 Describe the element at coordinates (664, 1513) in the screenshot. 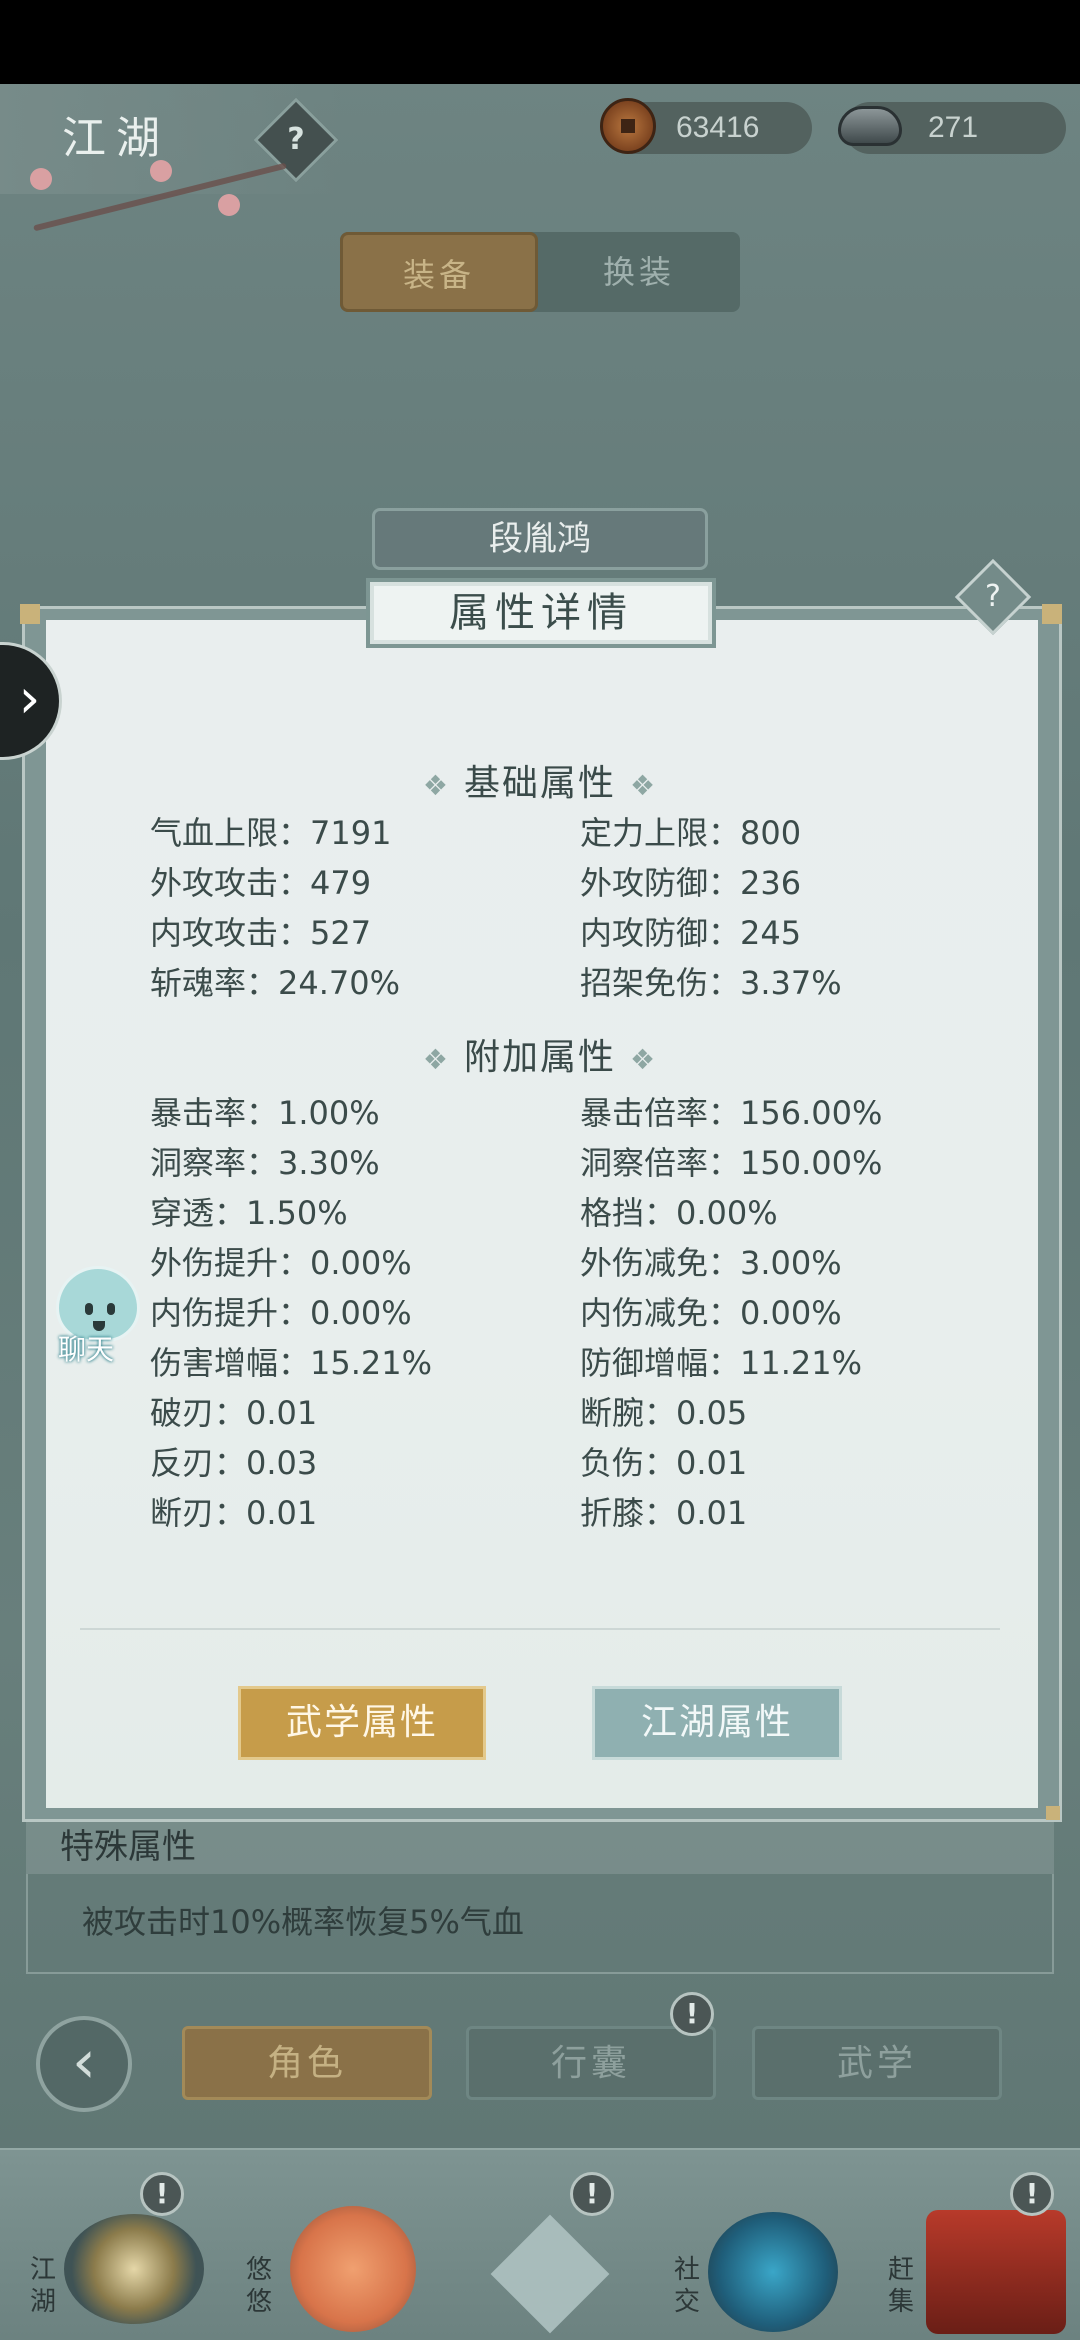

I see `stat-break-knee: 折膝：0.01` at that location.